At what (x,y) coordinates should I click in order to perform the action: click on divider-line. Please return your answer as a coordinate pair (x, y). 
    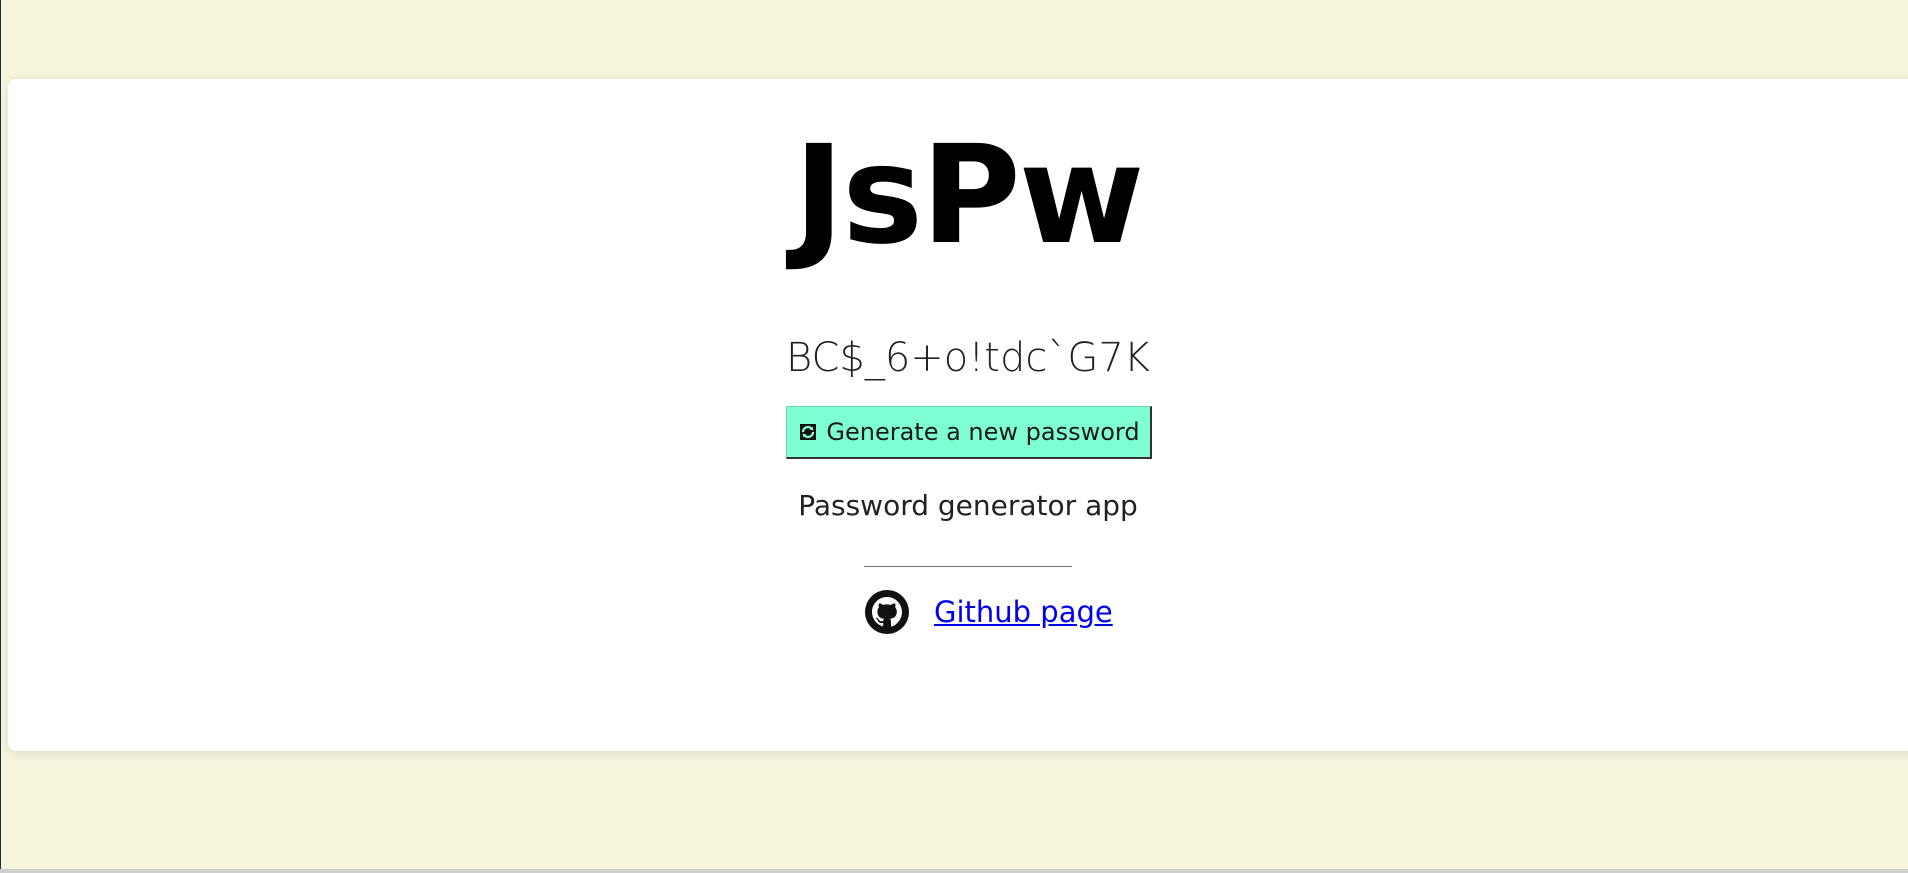
    Looking at the image, I should click on (968, 566).